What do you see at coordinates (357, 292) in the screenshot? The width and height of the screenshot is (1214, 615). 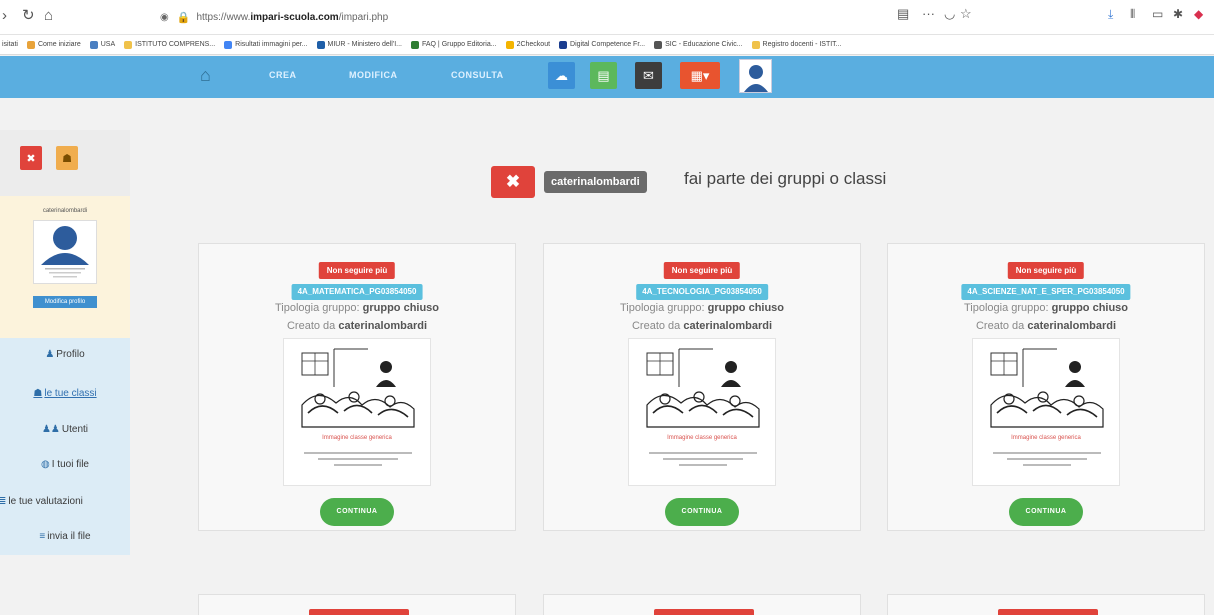 I see `group-name-badge: 4A_MATEMATICA_PG03854050` at bounding box center [357, 292].